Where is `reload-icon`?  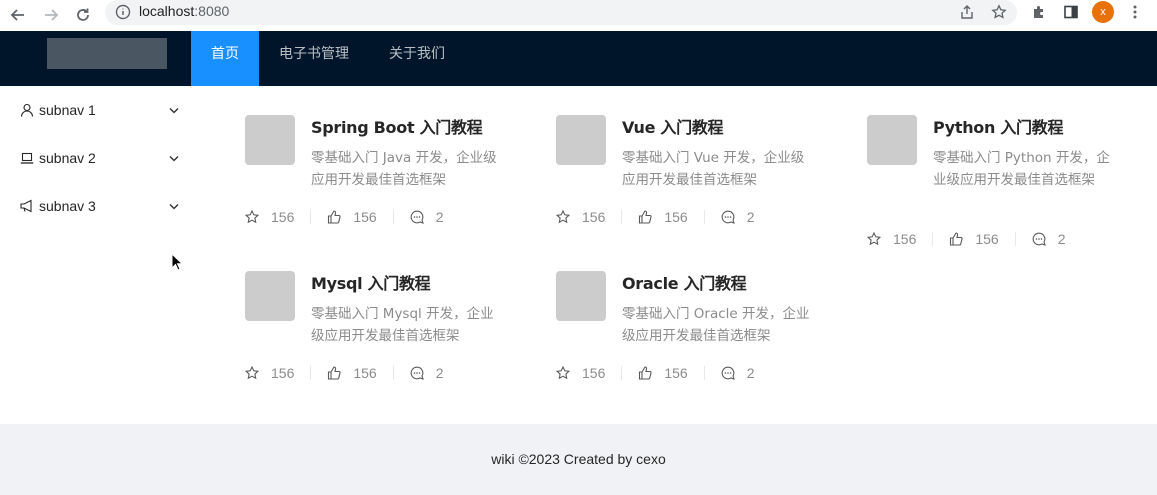
reload-icon is located at coordinates (83, 14).